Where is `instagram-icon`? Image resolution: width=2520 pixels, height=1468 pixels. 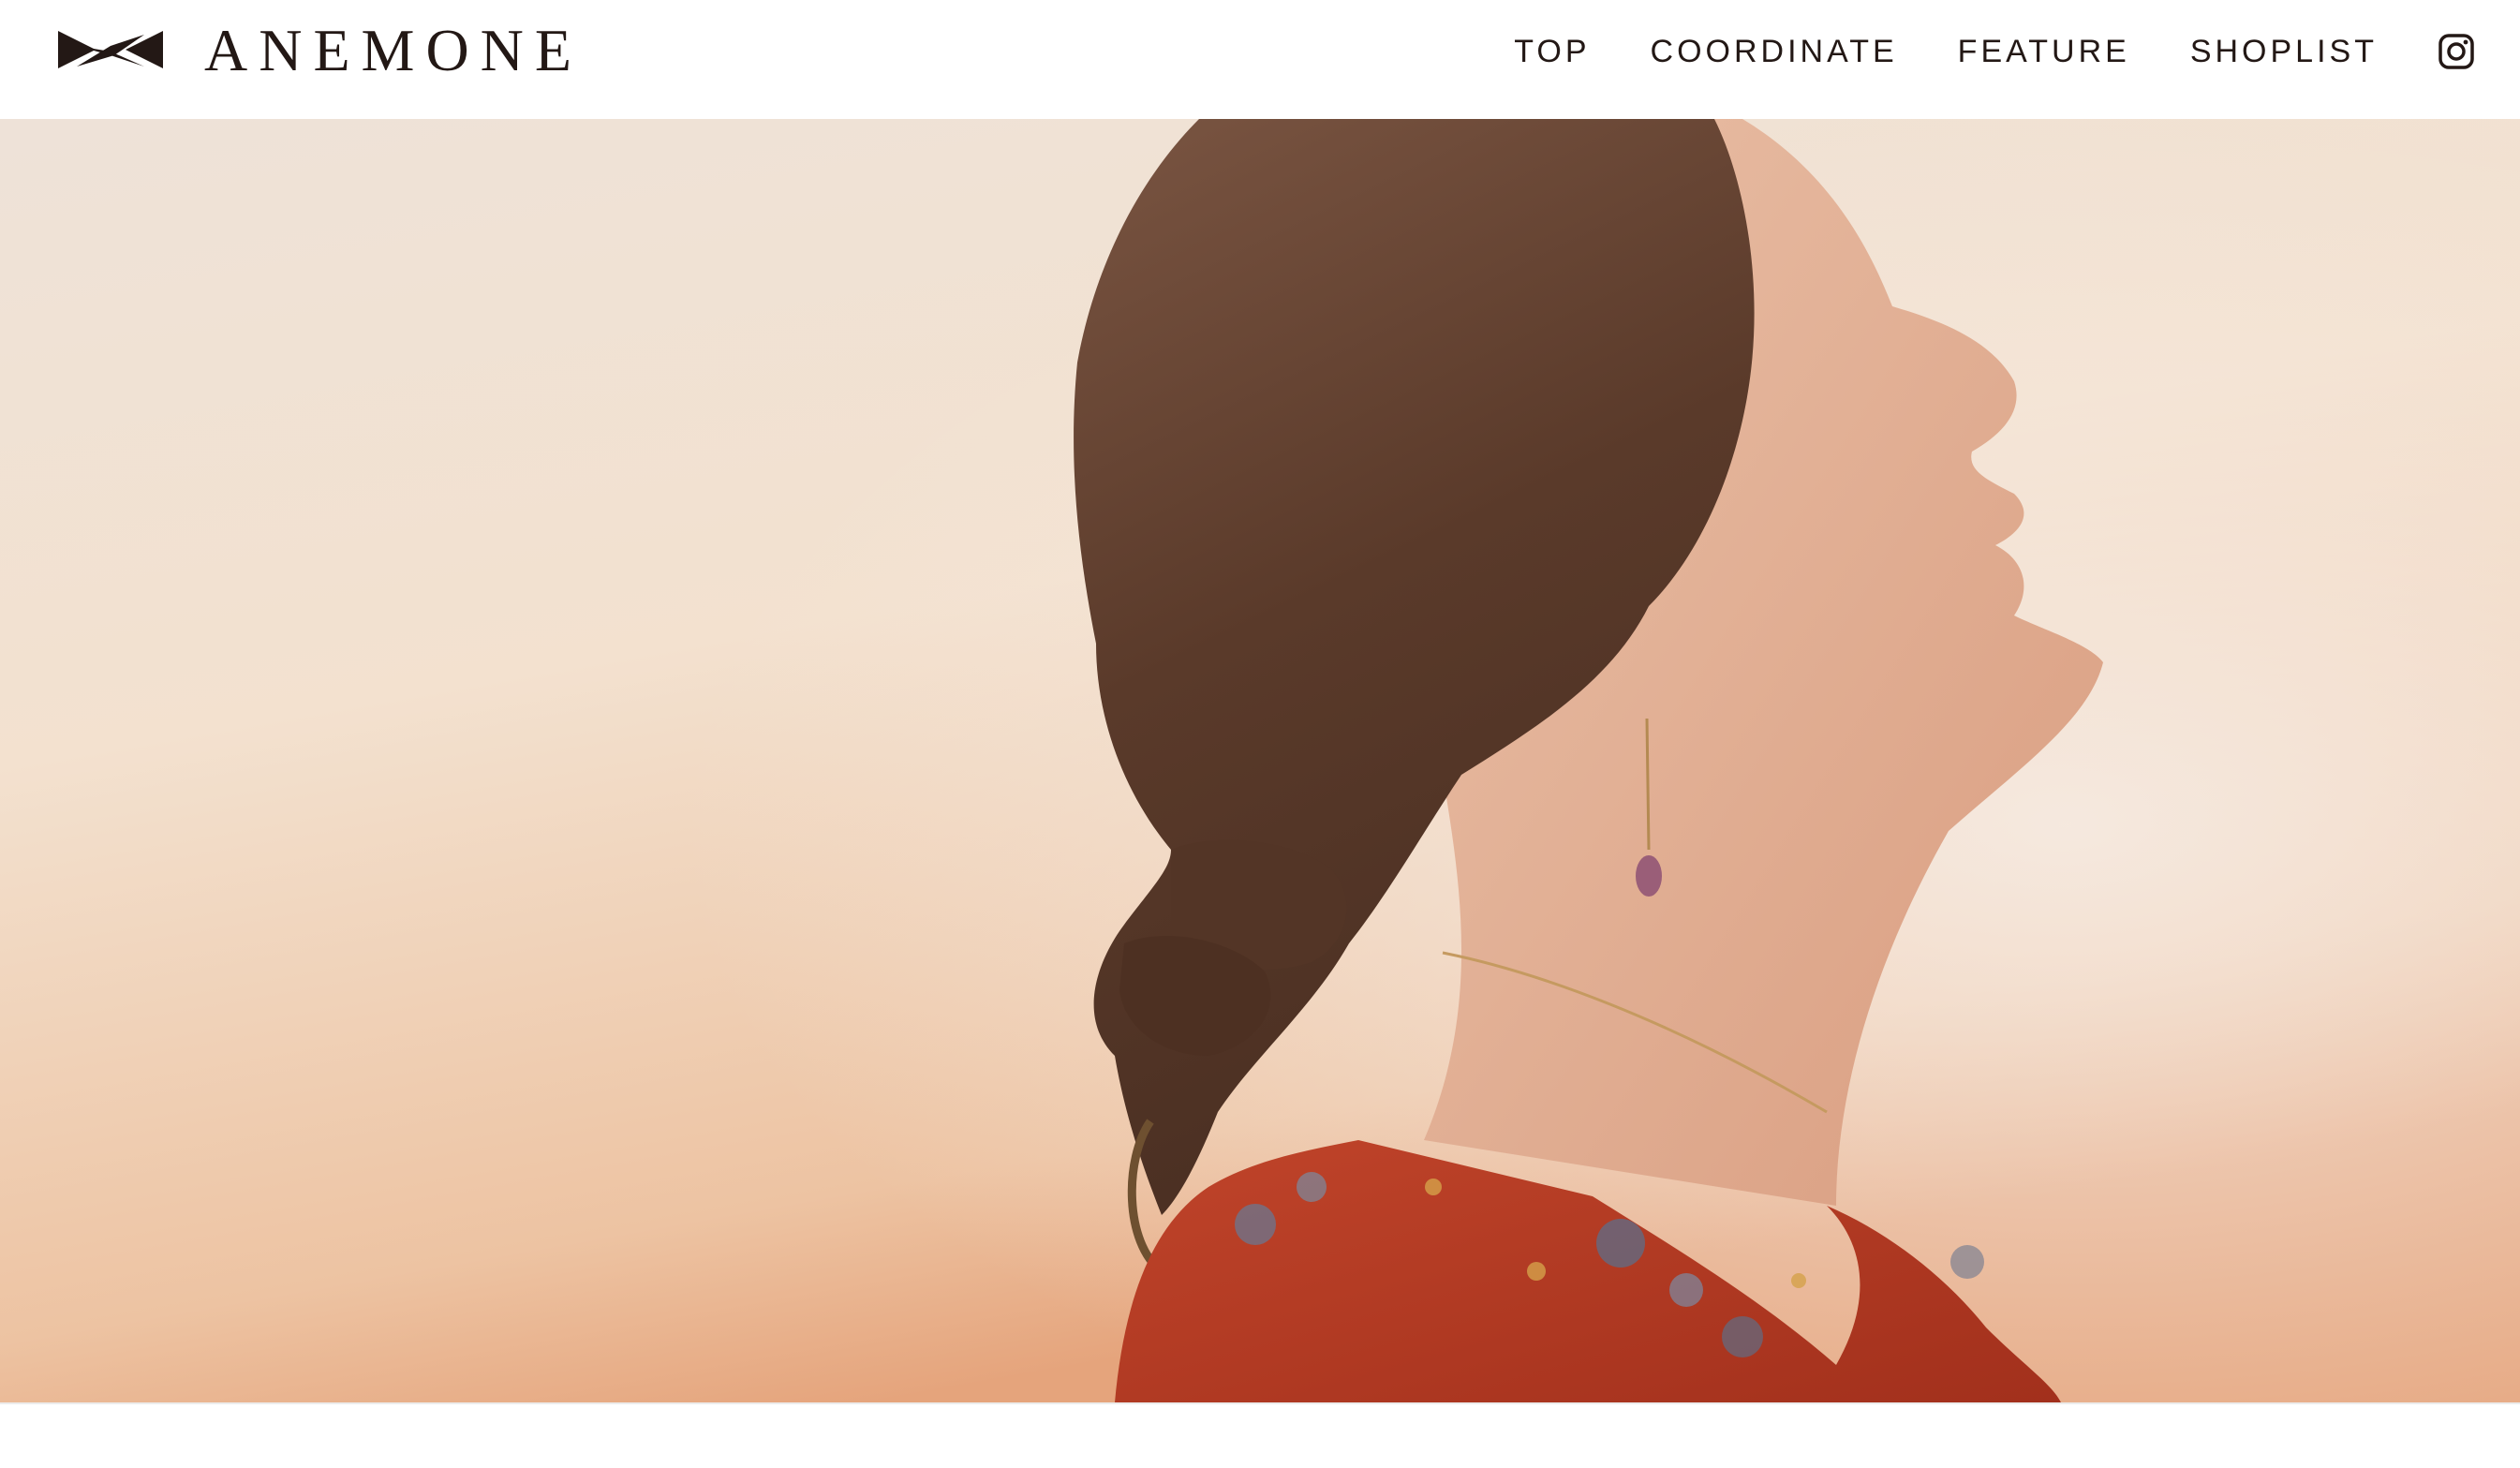
instagram-icon is located at coordinates (2456, 52).